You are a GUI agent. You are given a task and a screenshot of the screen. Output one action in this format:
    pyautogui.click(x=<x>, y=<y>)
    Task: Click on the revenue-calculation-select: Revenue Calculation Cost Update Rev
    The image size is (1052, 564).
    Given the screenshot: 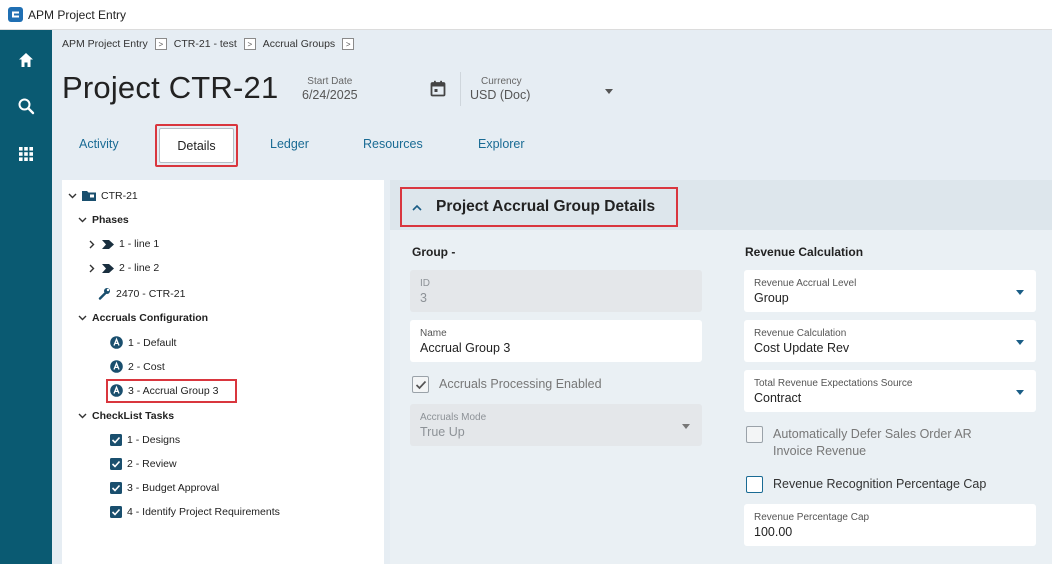 What is the action you would take?
    pyautogui.click(x=890, y=341)
    